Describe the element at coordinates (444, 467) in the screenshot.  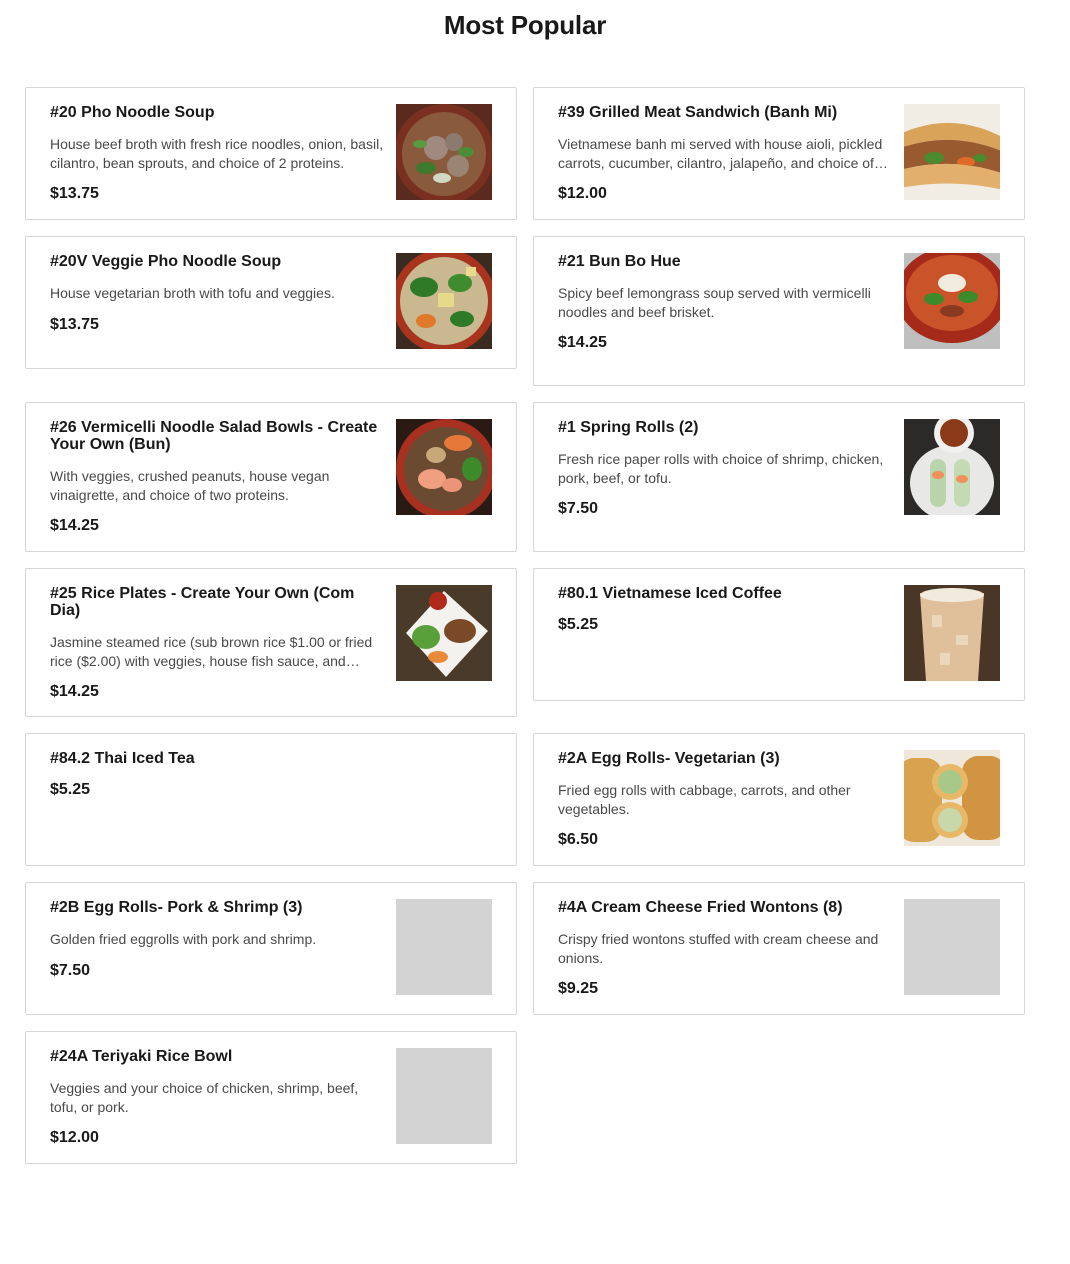
I see `vermicelli-bowl-image` at that location.